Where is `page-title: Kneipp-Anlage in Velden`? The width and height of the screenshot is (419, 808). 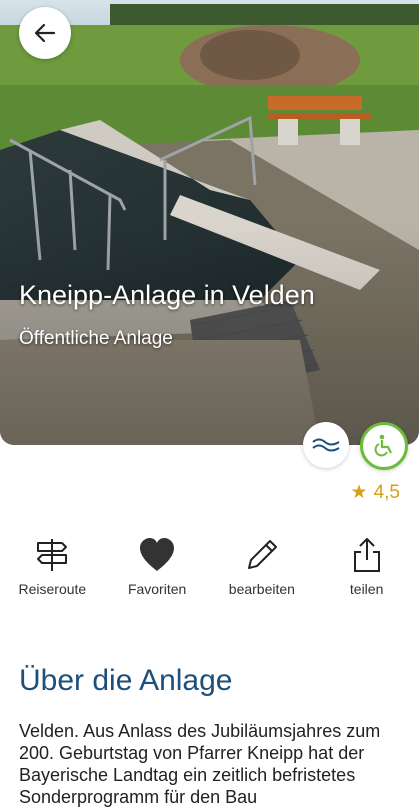 page-title: Kneipp-Anlage in Velden is located at coordinates (167, 295).